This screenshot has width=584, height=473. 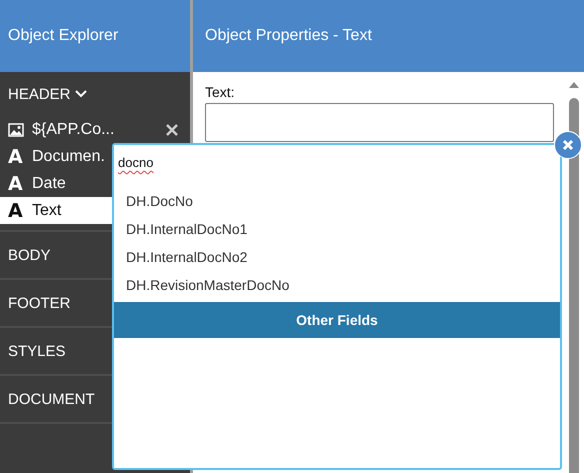 I want to click on item-label: Documen., so click(x=68, y=157).